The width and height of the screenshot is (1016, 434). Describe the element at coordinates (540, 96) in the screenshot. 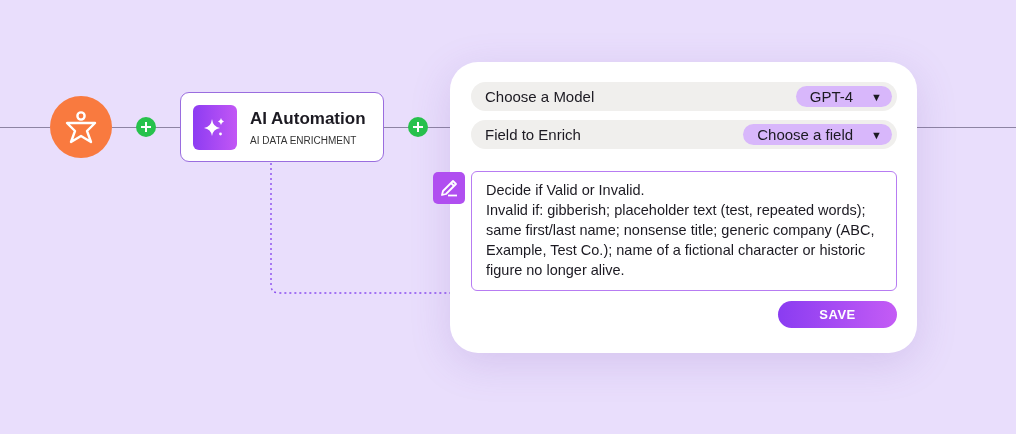

I see `field-label: Choose a Model` at that location.